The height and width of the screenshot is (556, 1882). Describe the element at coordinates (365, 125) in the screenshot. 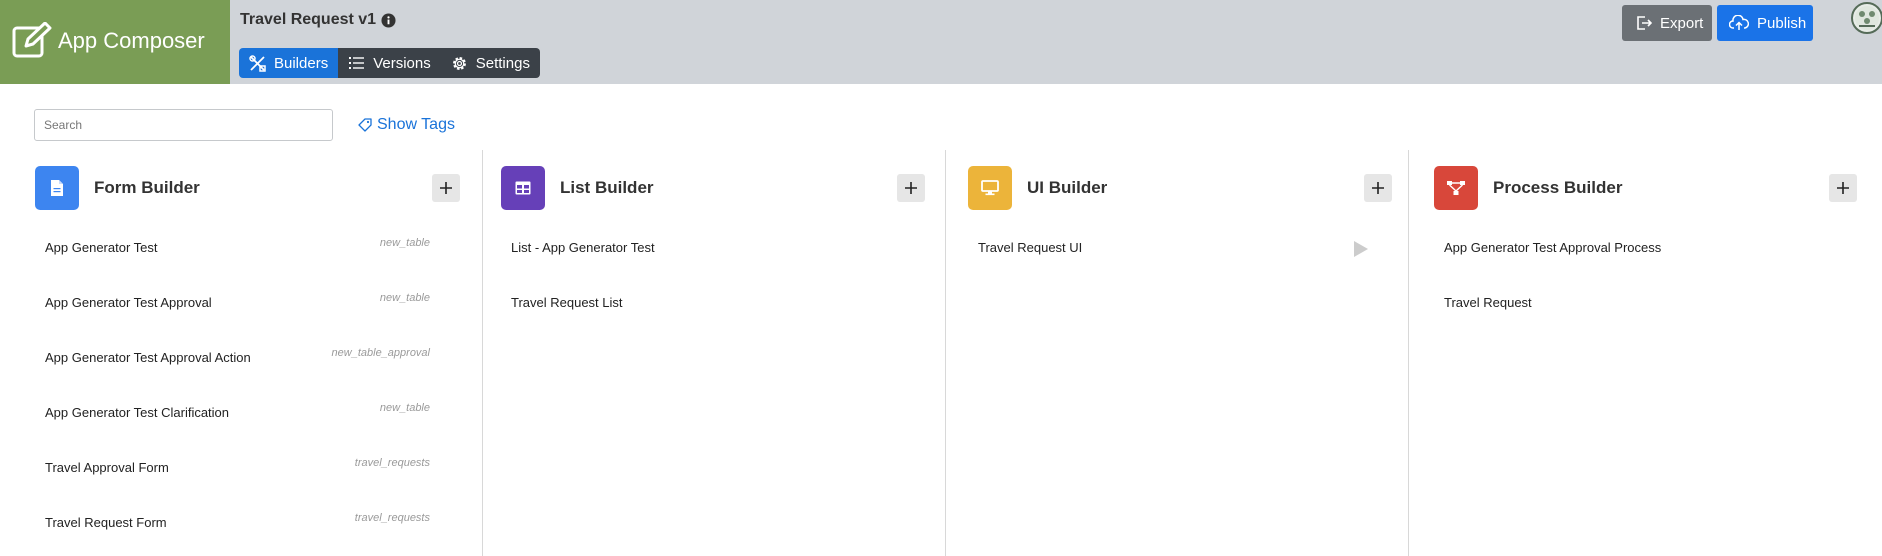

I see `tag-icon` at that location.